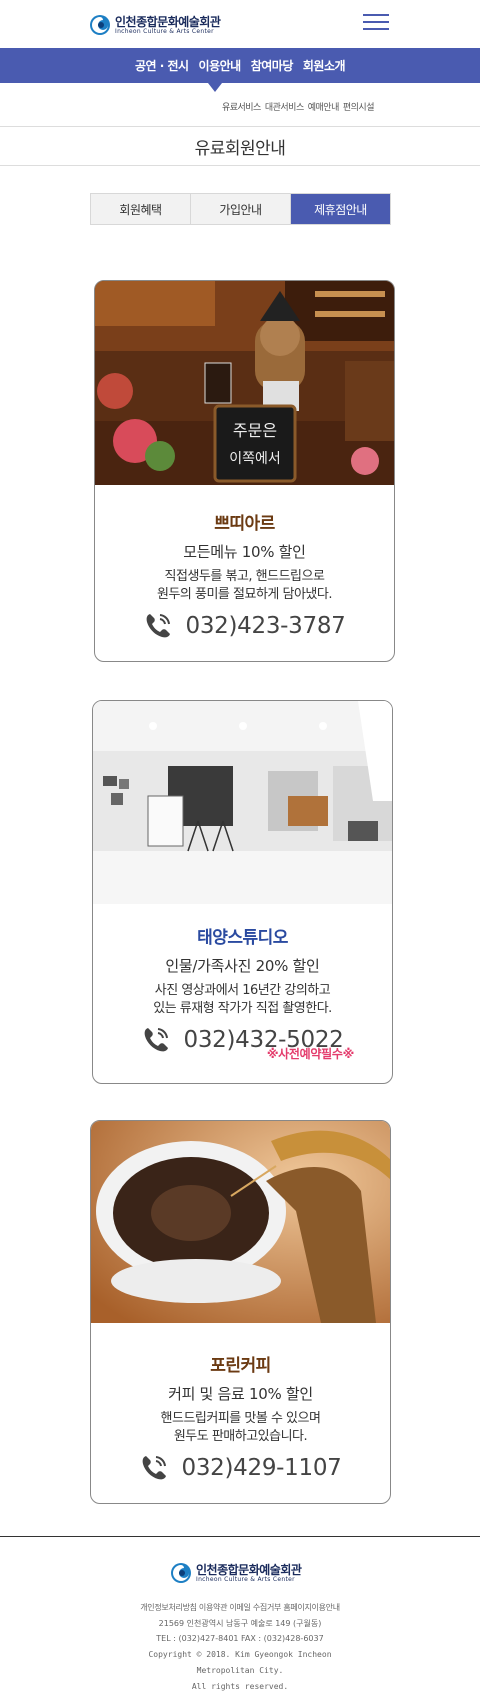  What do you see at coordinates (242, 938) in the screenshot?
I see `partner-name: 태양스튜디오` at bounding box center [242, 938].